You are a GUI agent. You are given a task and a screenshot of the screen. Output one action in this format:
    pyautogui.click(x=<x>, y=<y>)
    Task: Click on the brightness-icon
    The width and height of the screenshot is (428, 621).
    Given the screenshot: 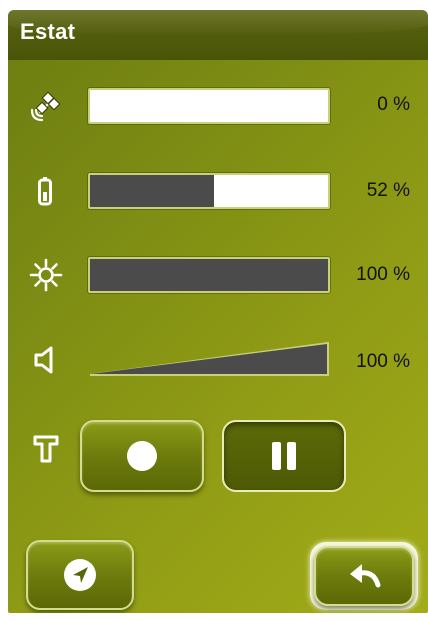 What is the action you would take?
    pyautogui.click(x=46, y=275)
    